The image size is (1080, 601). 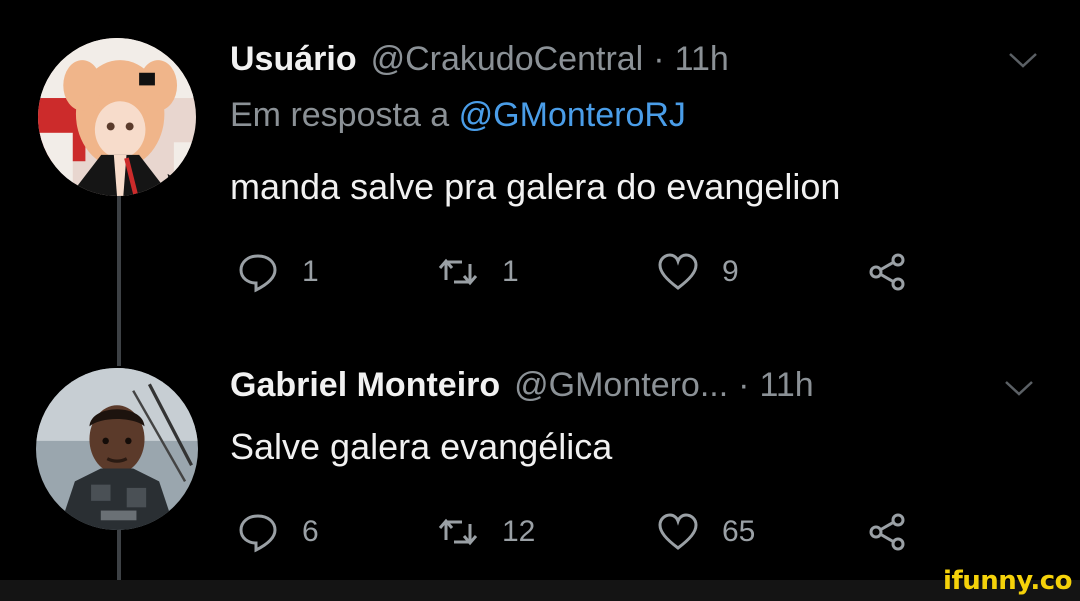 I want to click on like-button: 9, so click(x=697, y=272).